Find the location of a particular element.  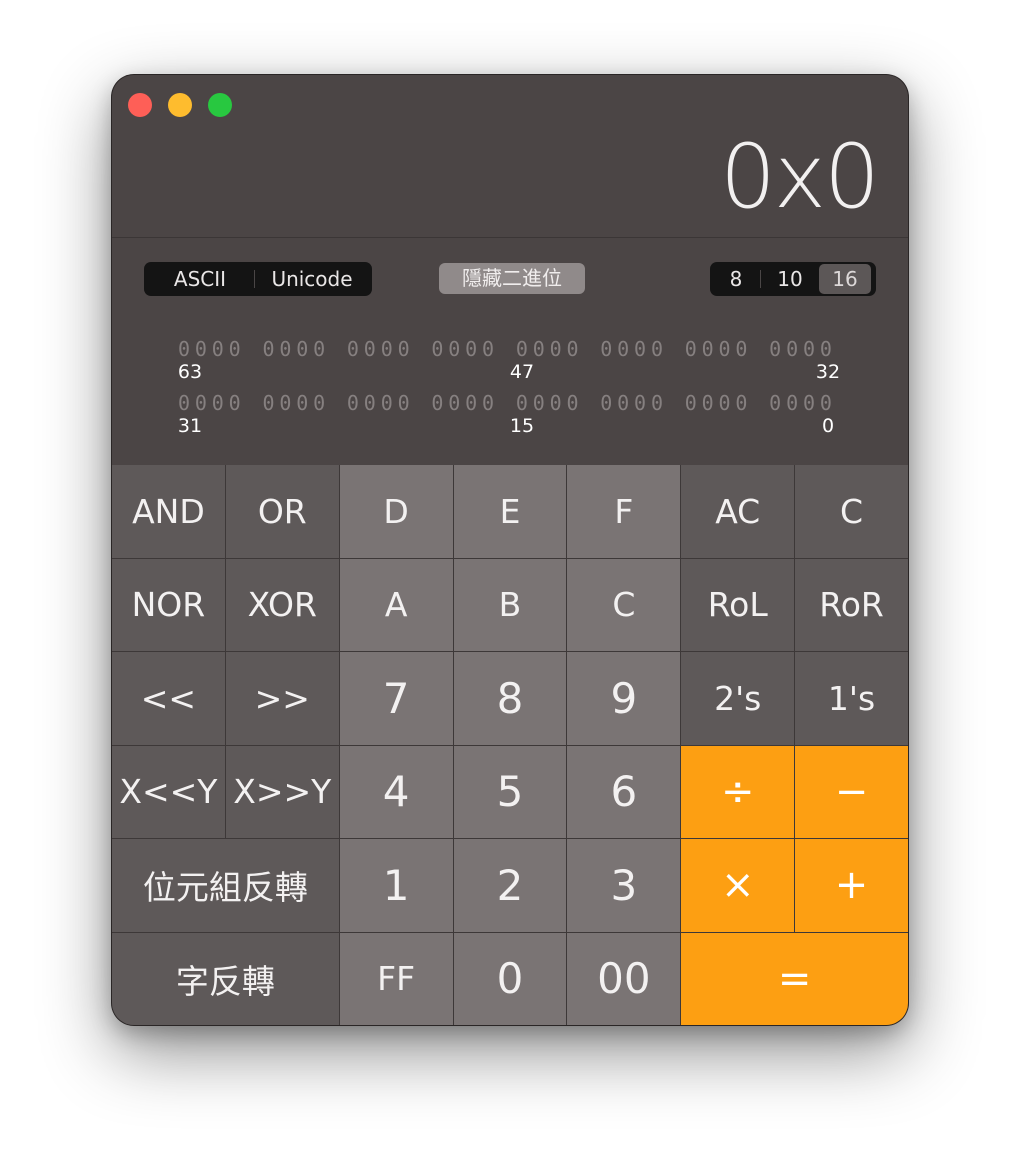

bit-index-31: 31 is located at coordinates (190, 426).